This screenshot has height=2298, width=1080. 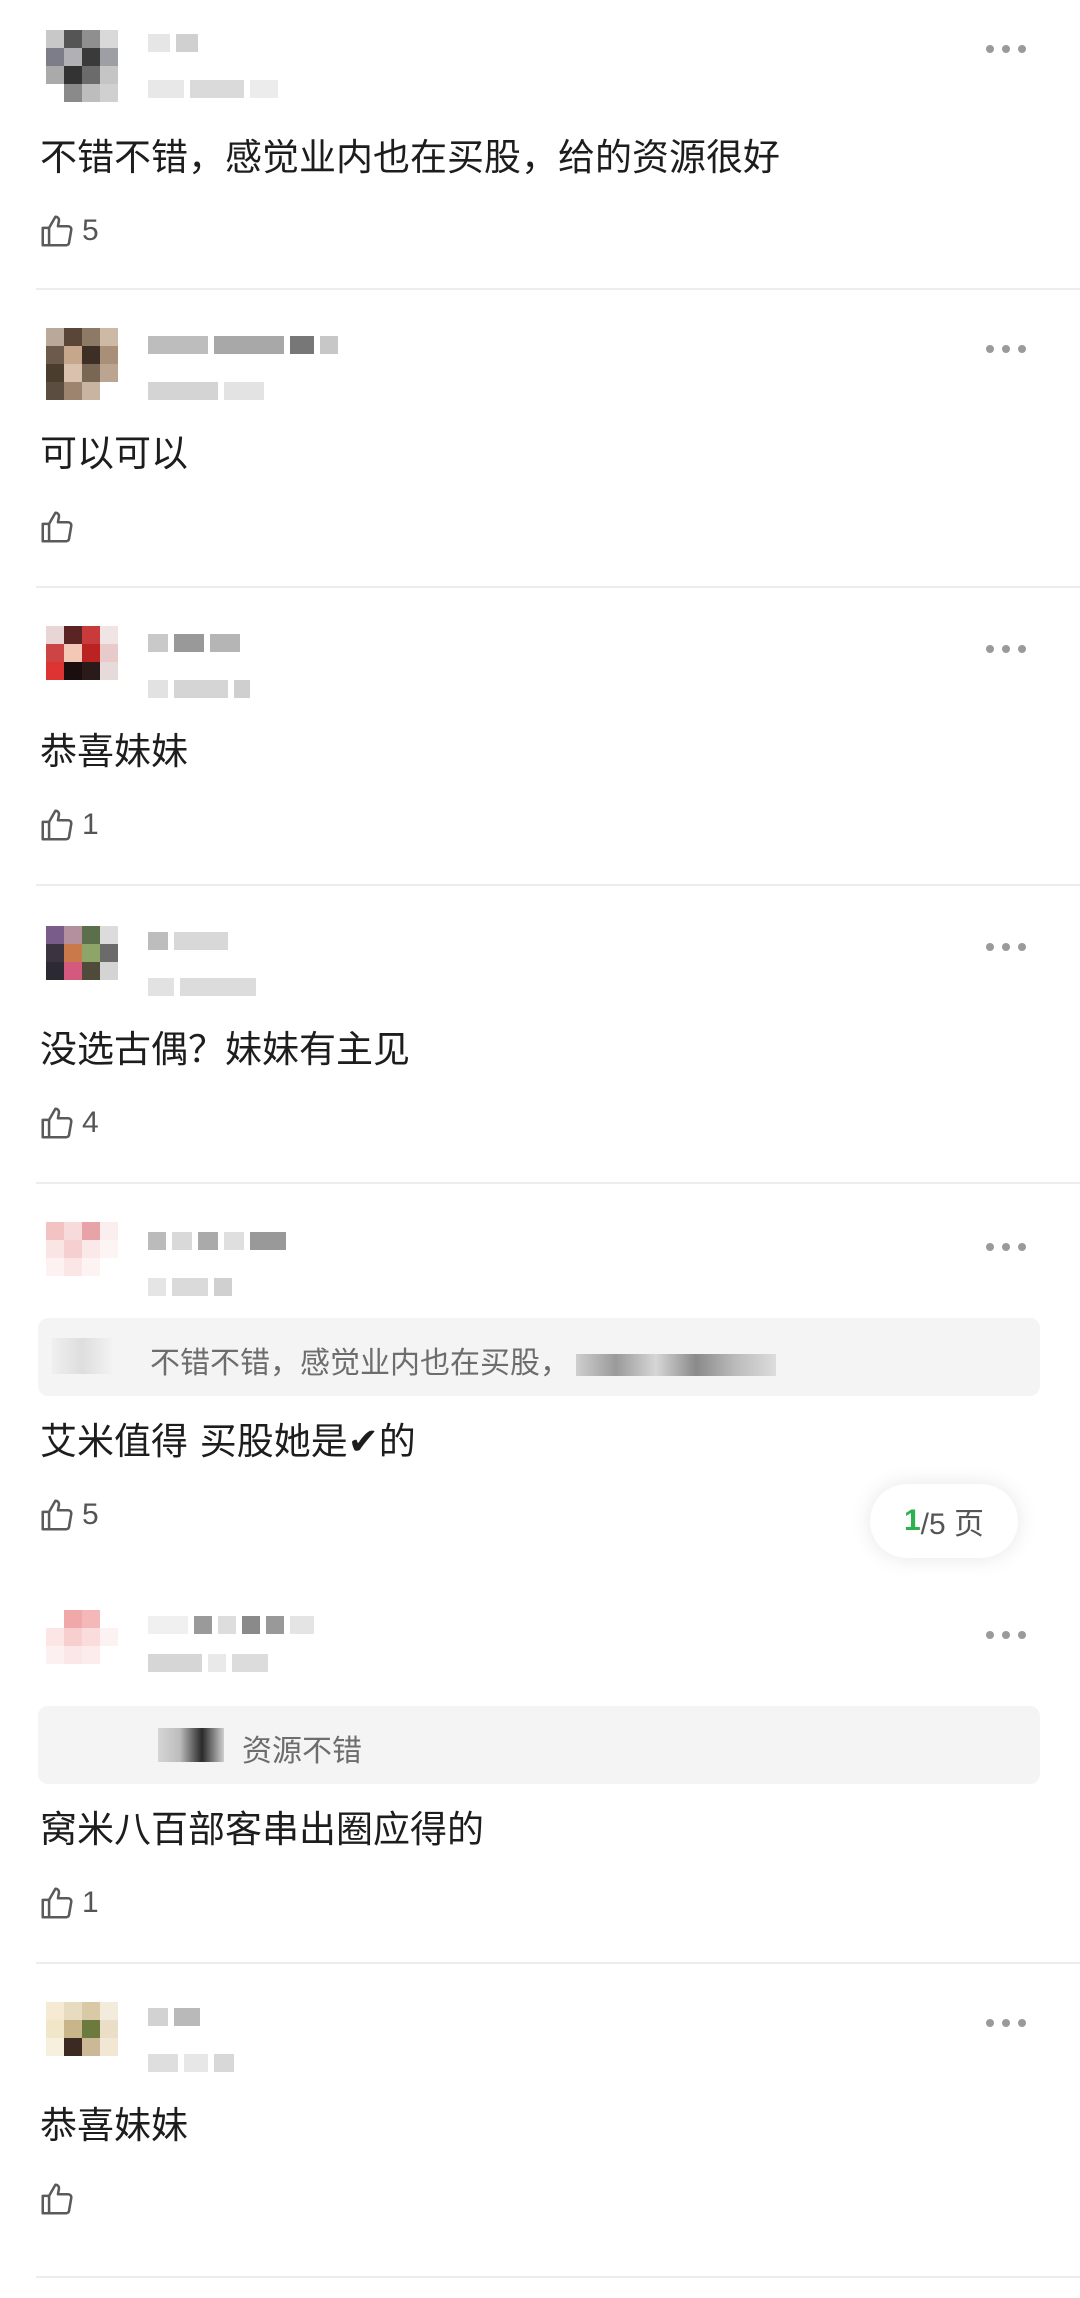 I want to click on like-button: 4, so click(x=68, y=1123).